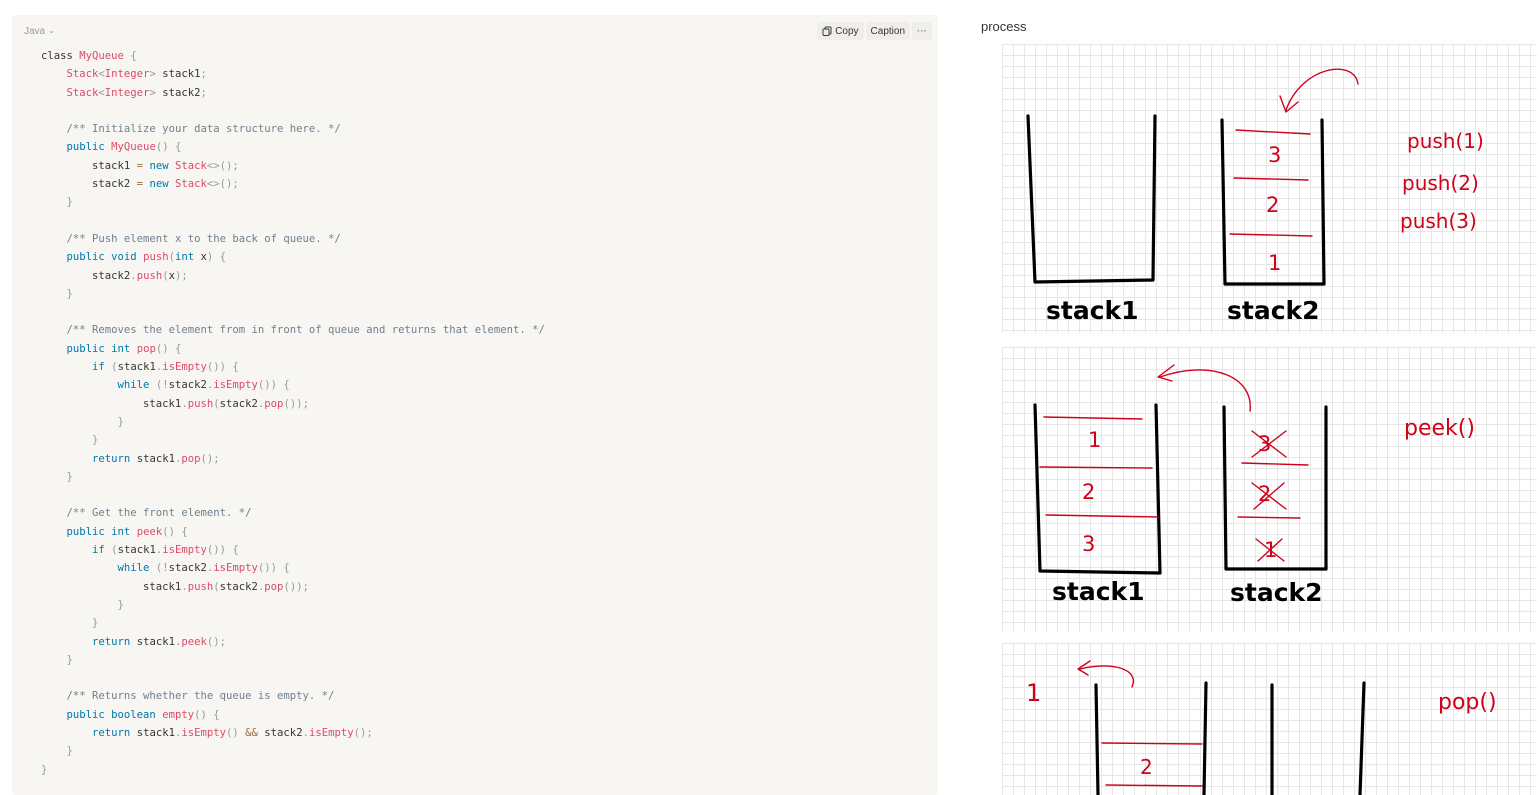  What do you see at coordinates (89, 147) in the screenshot?
I see `code-token: public` at bounding box center [89, 147].